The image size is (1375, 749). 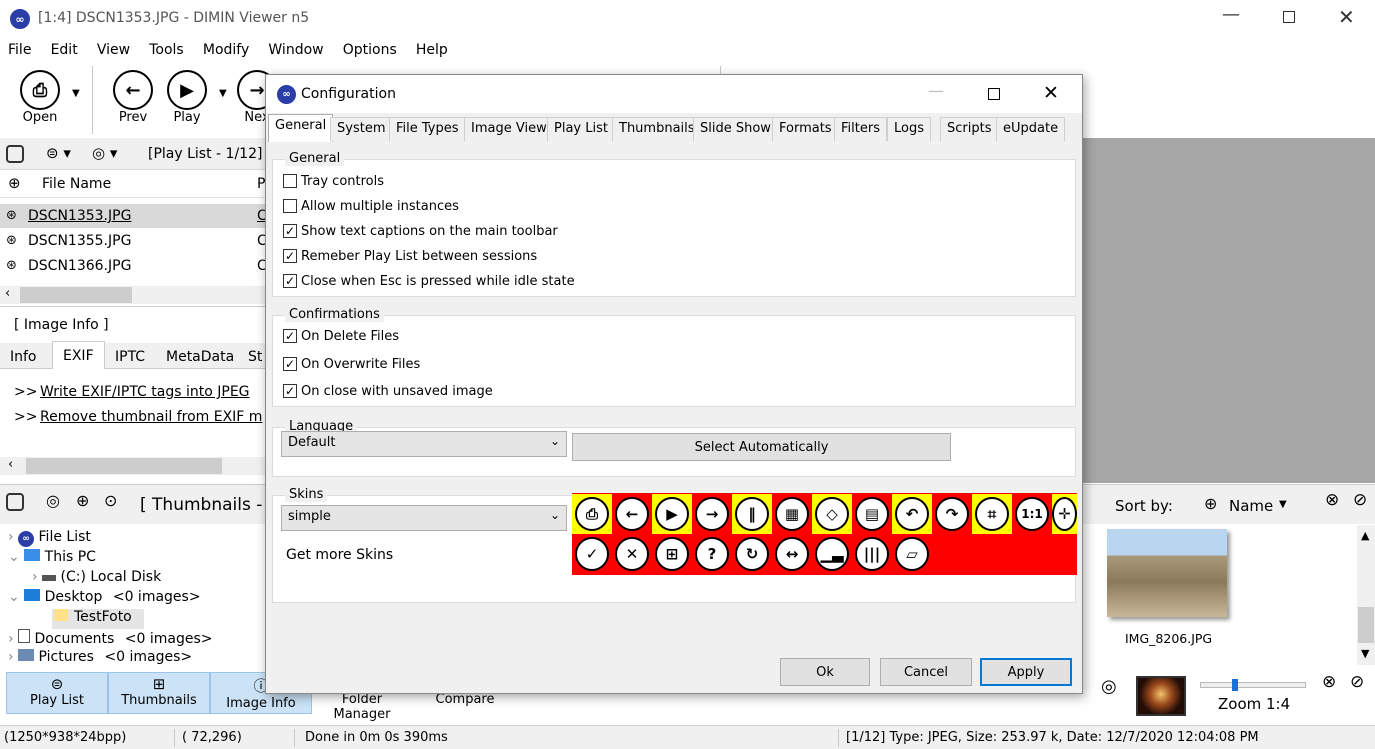 I want to click on tab-st: St, so click(x=255, y=357).